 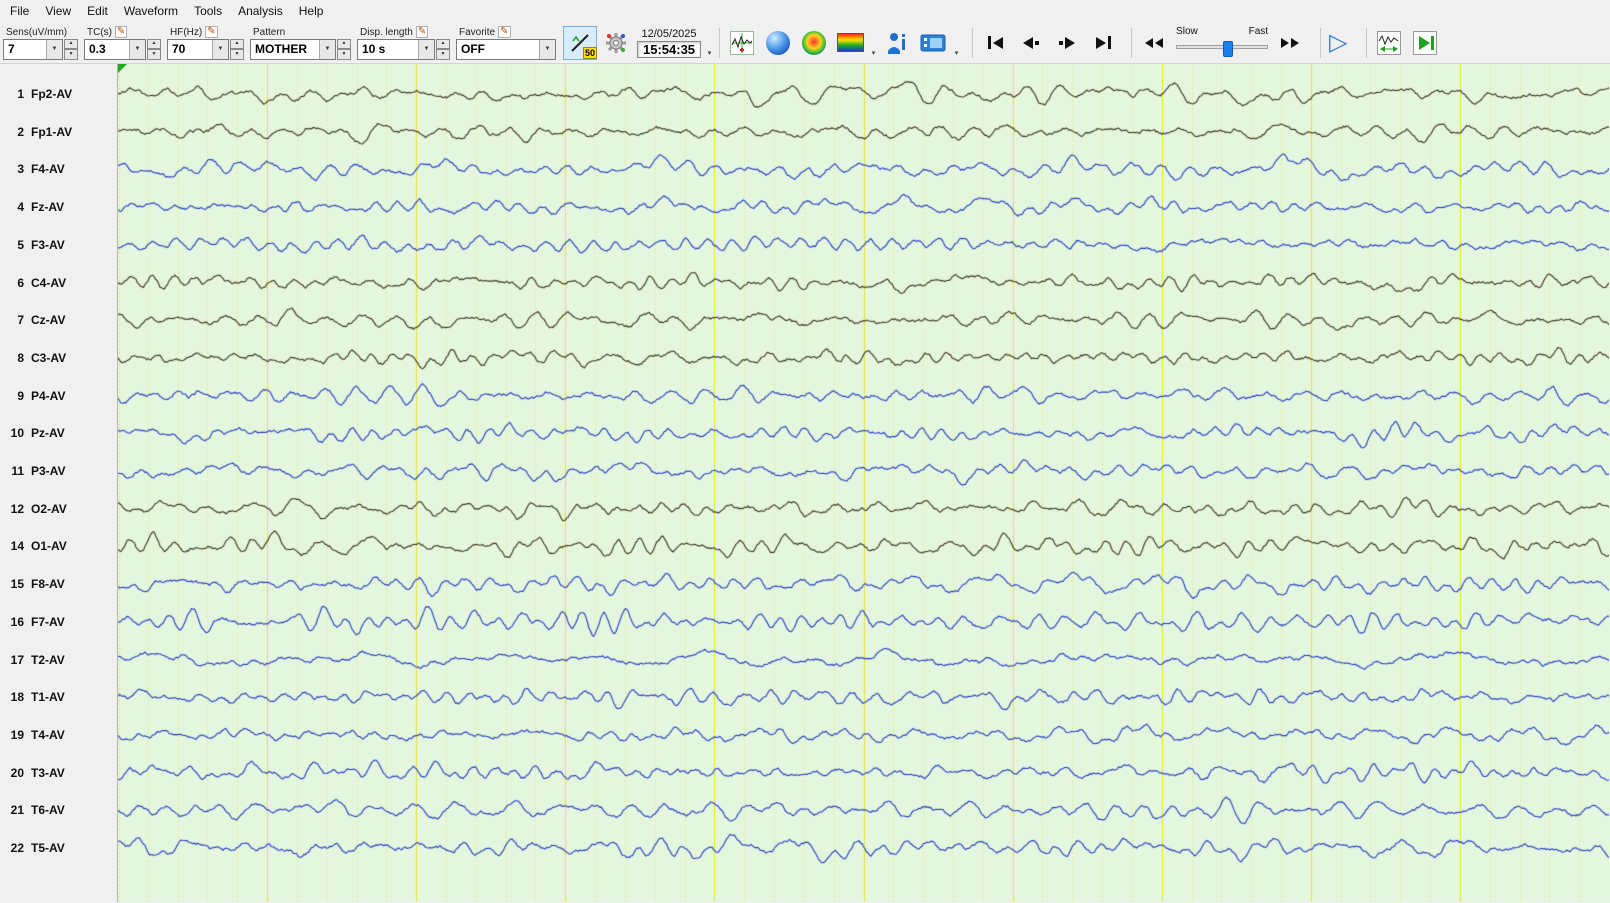 What do you see at coordinates (58, 584) in the screenshot?
I see `channel-label-row: 15 F8-AV` at bounding box center [58, 584].